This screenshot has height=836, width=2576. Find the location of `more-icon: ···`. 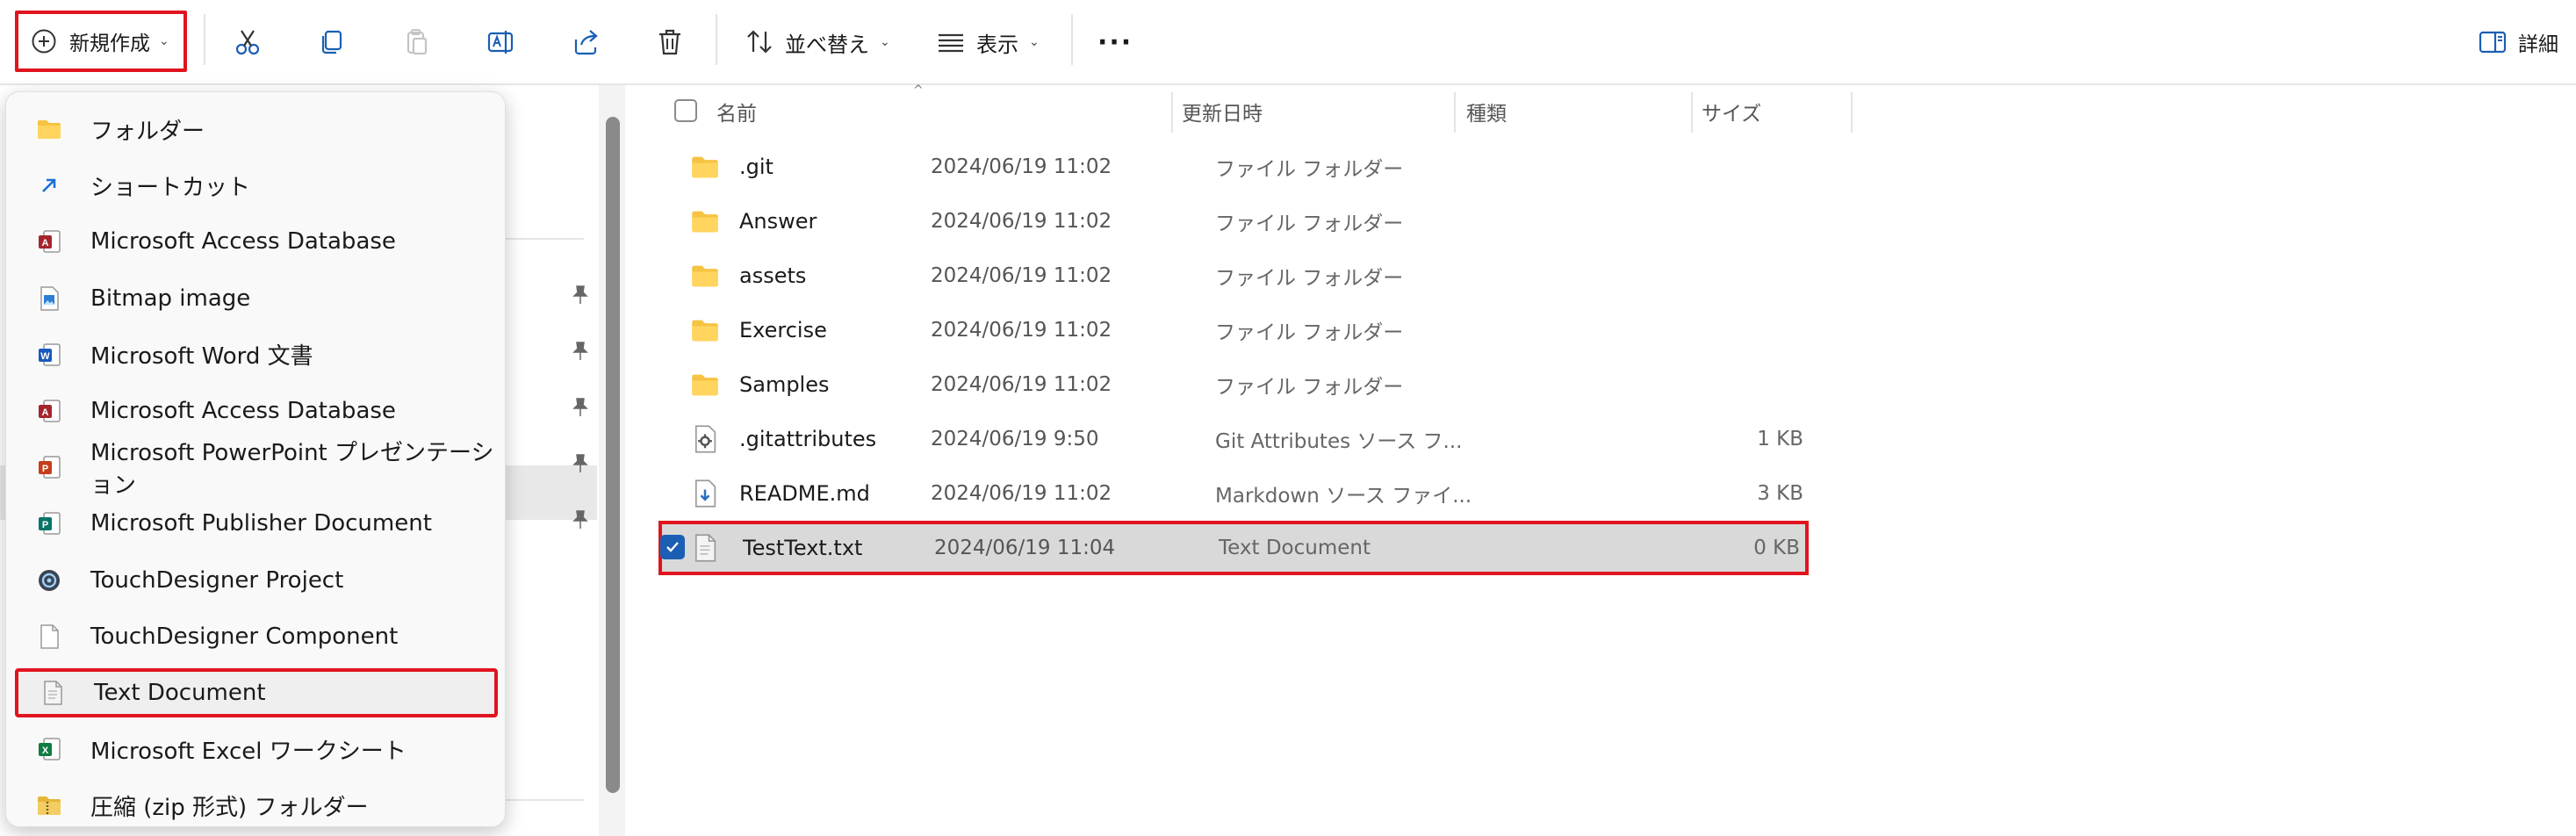

more-icon: ··· is located at coordinates (1115, 42).